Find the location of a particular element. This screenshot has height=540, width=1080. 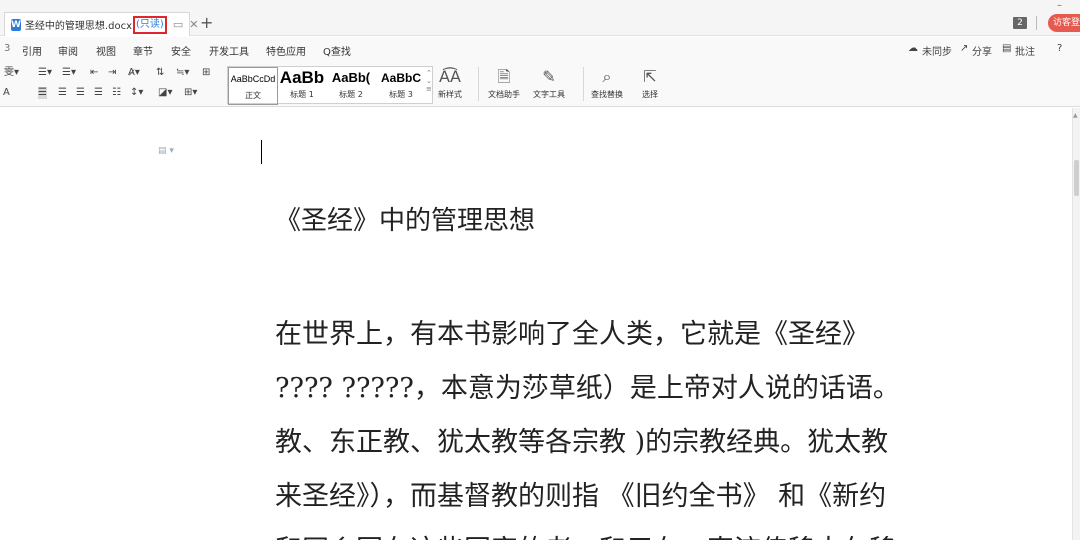

tab-count-badge: 2 is located at coordinates (1020, 23).